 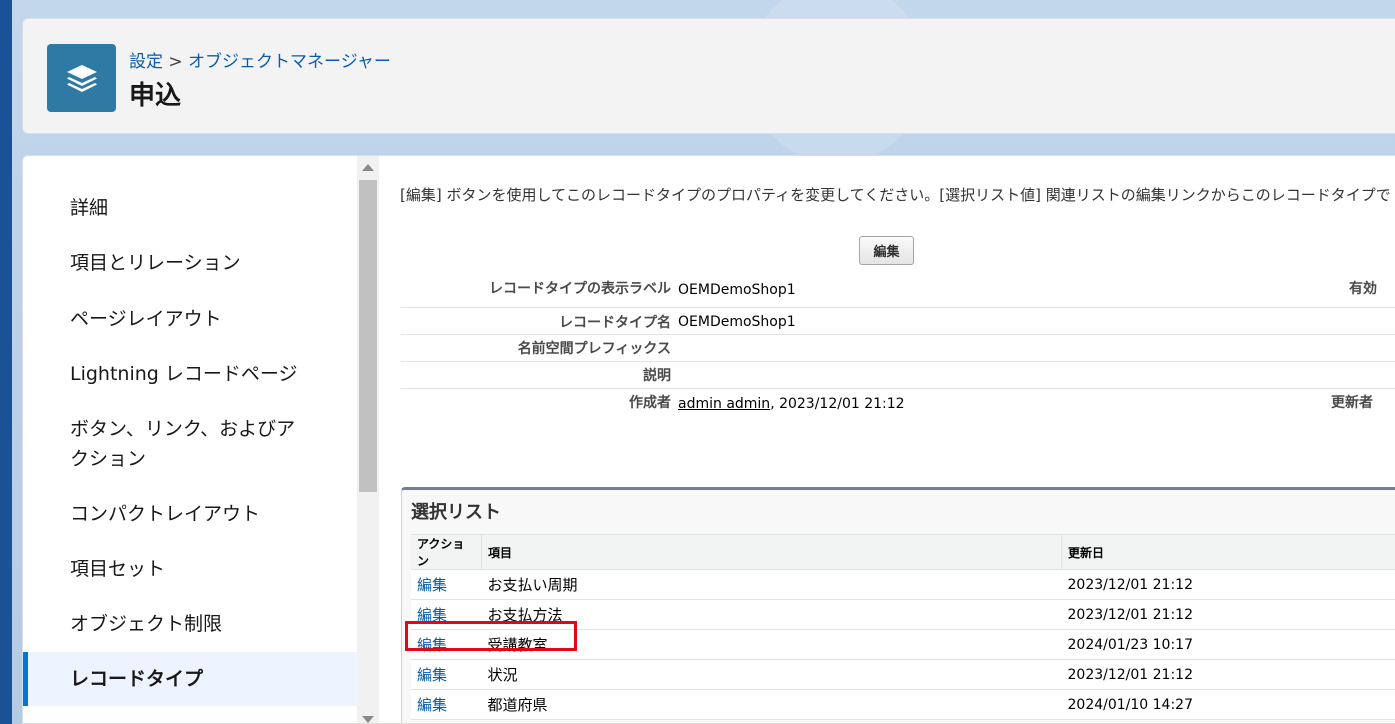 I want to click on table-row: 編集 状況 2023/12/01 21:12, so click(x=903, y=674).